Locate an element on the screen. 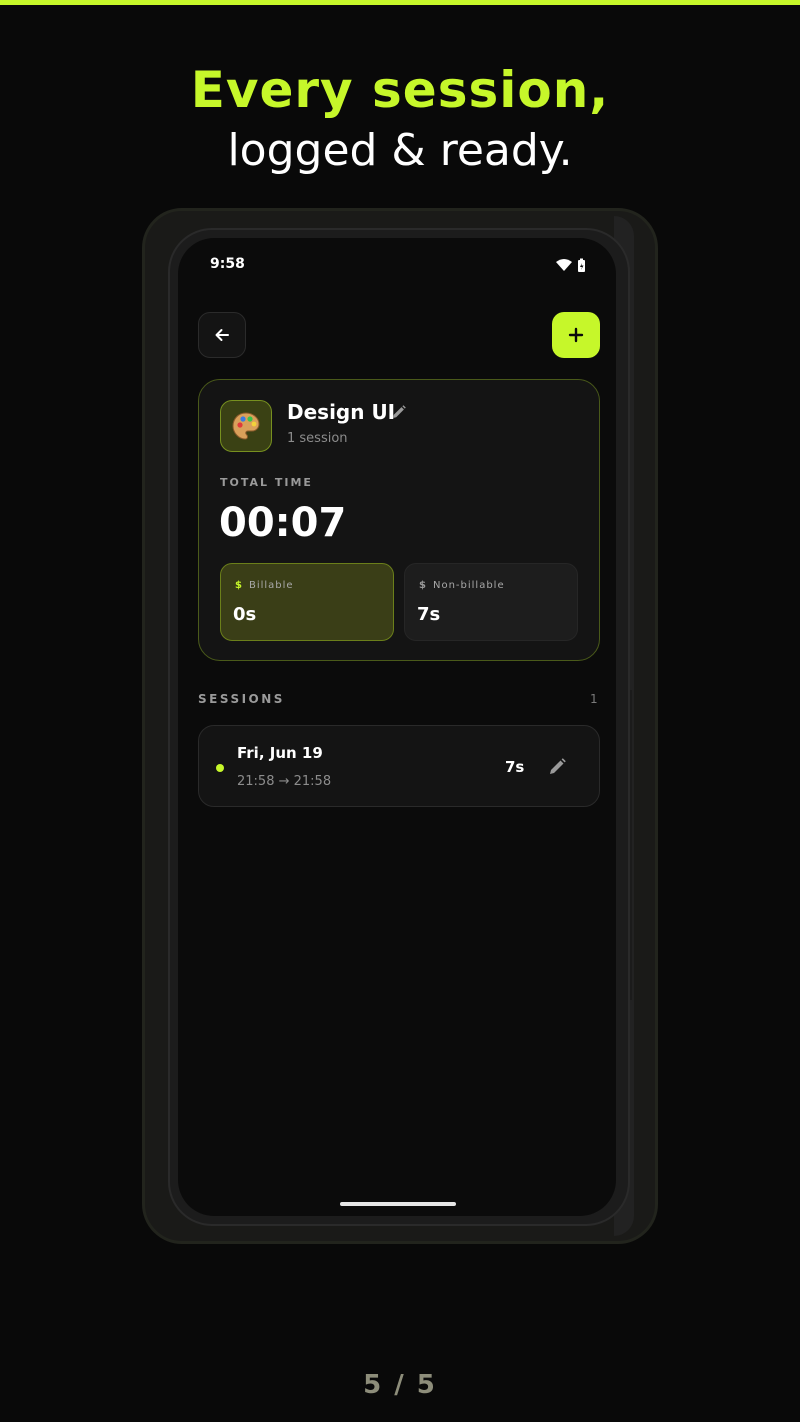 This screenshot has width=800, height=1422. session-row: Fri, Jun 19 21:58 → 21:58 7s is located at coordinates (399, 766).